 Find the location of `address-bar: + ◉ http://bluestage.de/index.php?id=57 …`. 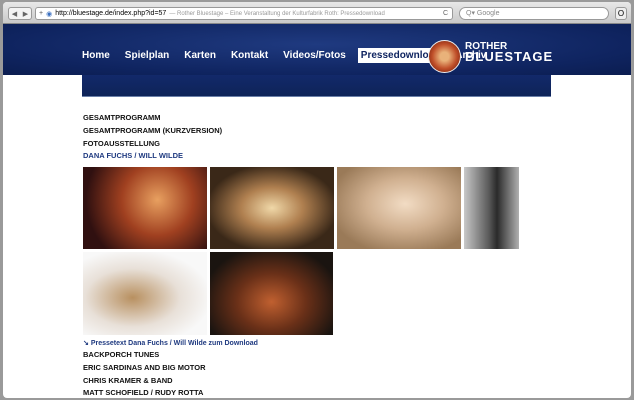

address-bar: + ◉ http://bluestage.de/index.php?id=57 … is located at coordinates (244, 13).